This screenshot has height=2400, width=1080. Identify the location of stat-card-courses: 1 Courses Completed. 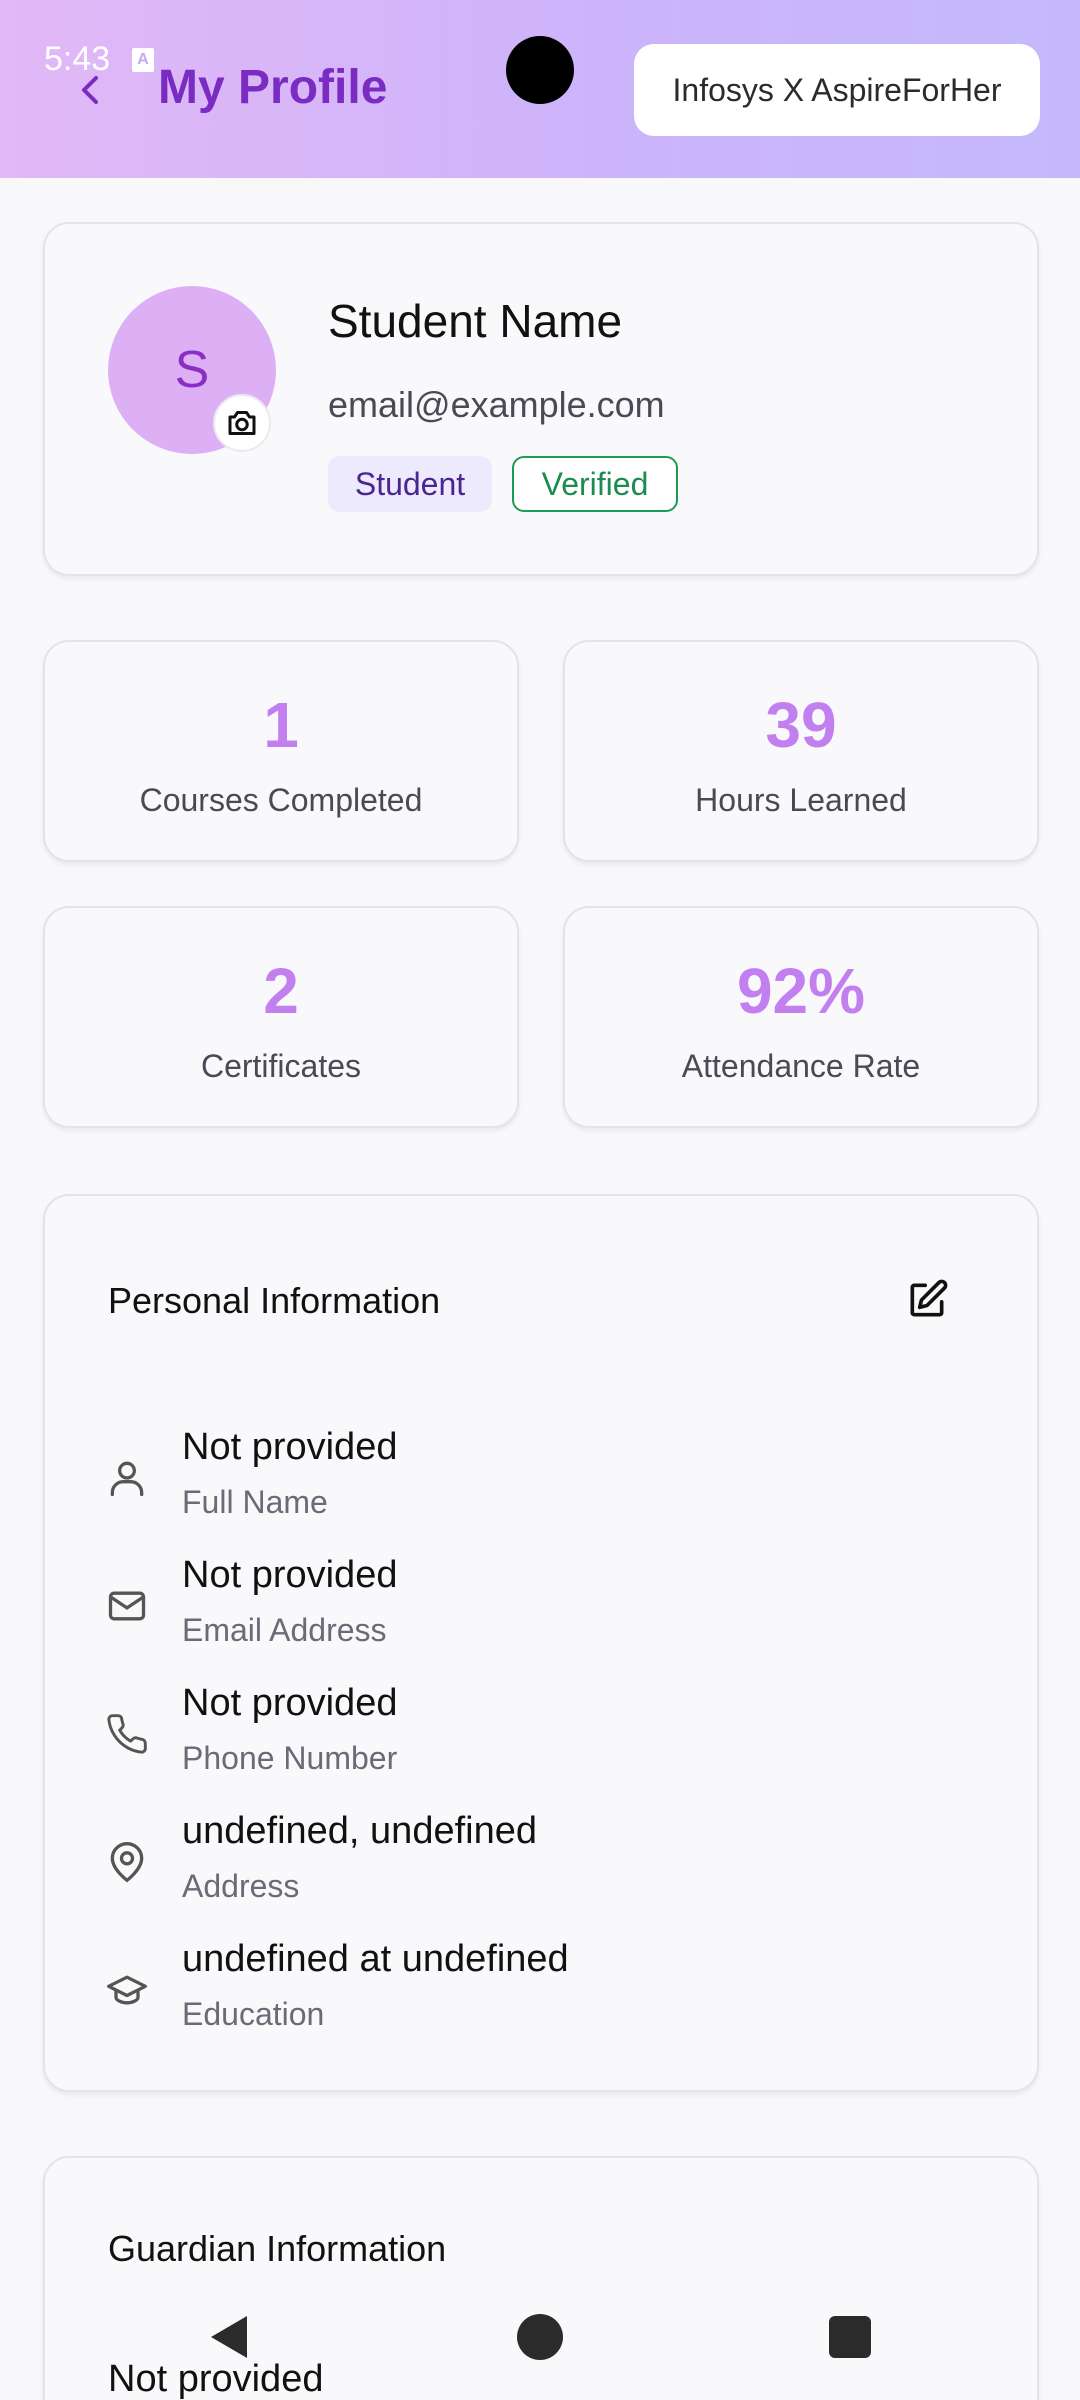
(281, 751).